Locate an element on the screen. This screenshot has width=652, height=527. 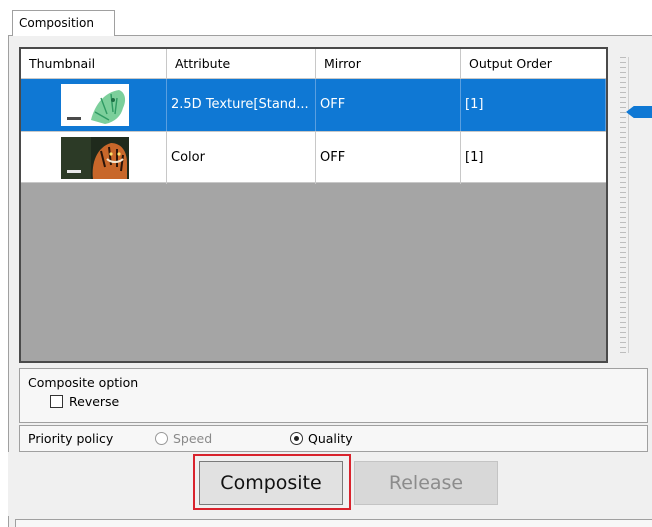
table-row: Color OFF [1] is located at coordinates (313, 157).